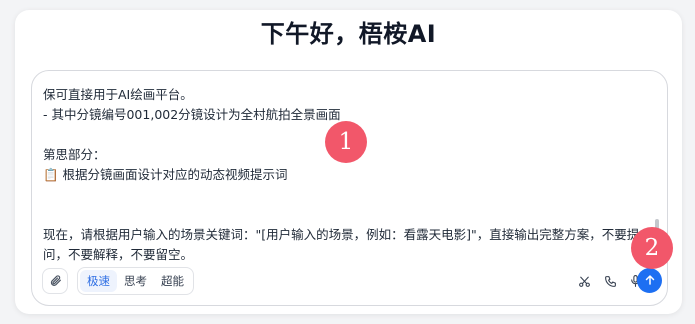 The height and width of the screenshot is (324, 695). I want to click on mode-selector: 极速 思考 超能, so click(135, 281).